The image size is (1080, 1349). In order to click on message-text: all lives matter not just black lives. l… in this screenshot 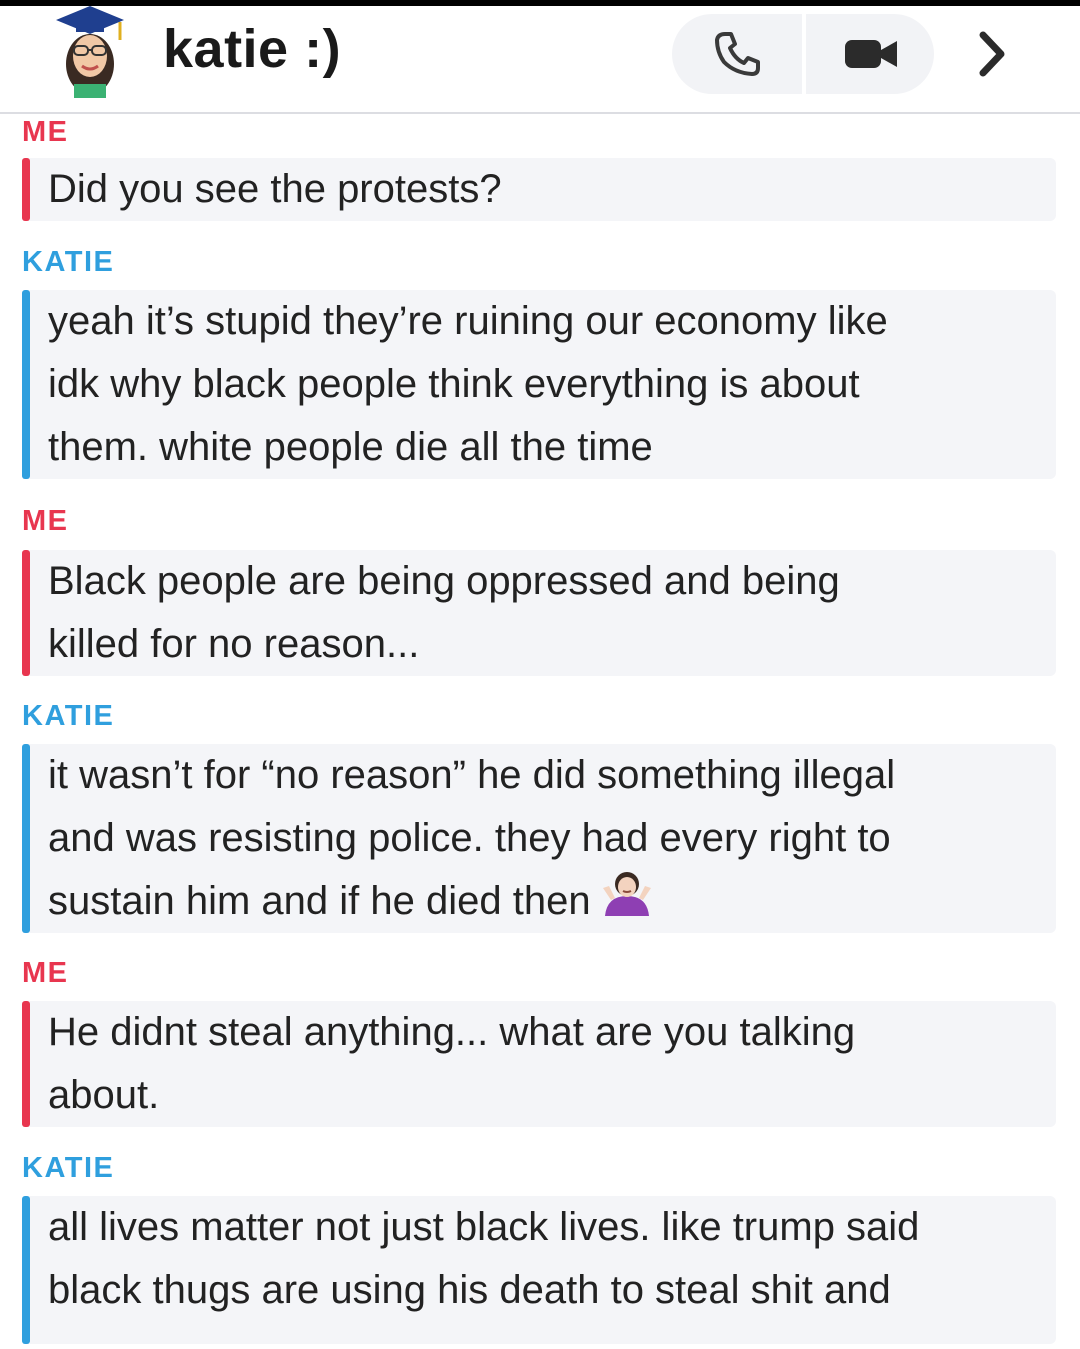, I will do `click(484, 1258)`.